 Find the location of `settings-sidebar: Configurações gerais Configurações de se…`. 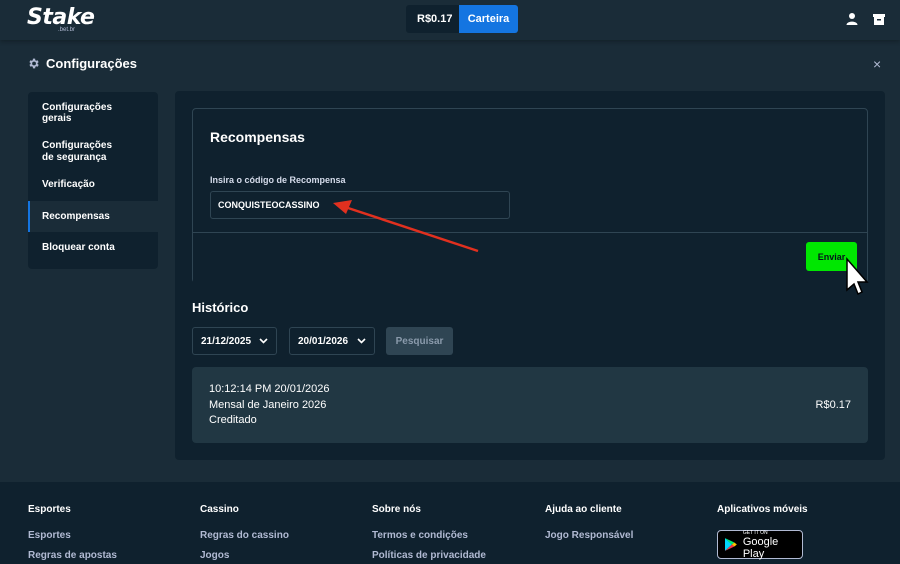

settings-sidebar: Configurações gerais Configurações de se… is located at coordinates (93, 180).